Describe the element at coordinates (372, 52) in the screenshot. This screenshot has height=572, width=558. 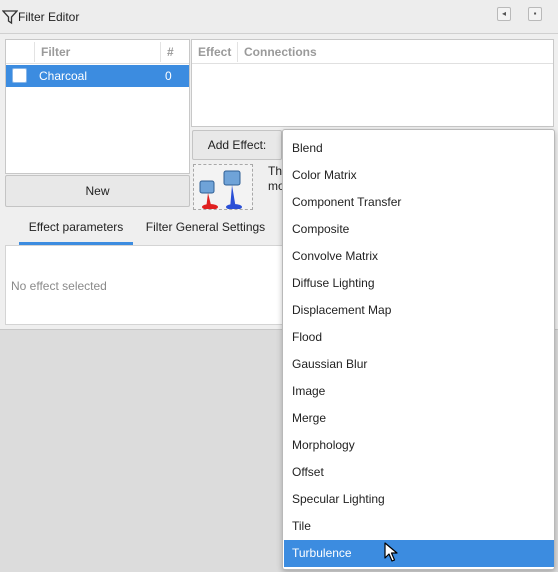
I see `effect-list-header: Effect Connections` at that location.